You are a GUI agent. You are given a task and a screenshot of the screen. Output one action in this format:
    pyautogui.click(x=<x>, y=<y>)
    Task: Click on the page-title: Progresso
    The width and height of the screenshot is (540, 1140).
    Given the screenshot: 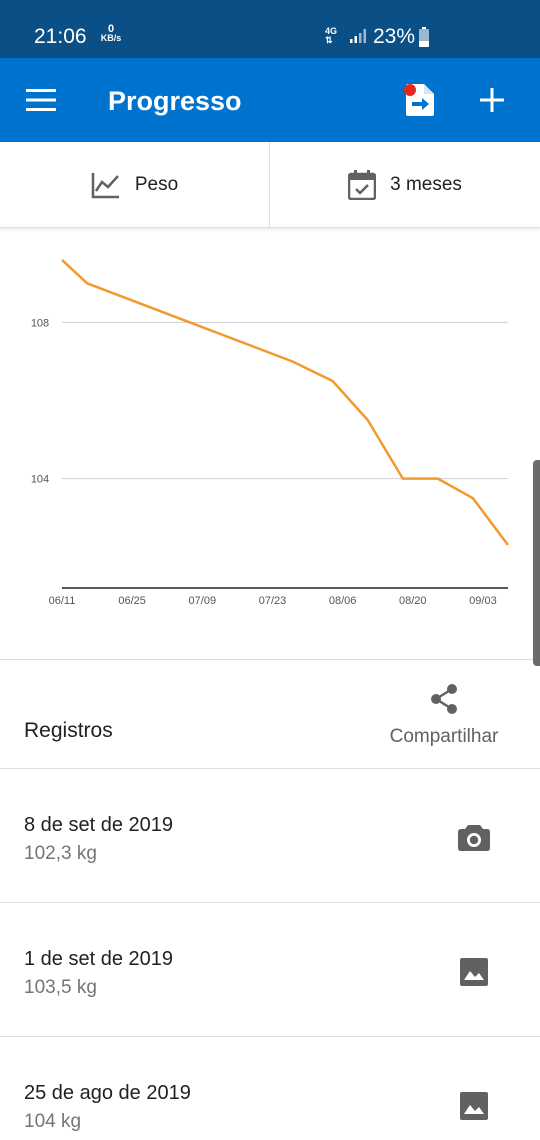 What is the action you would take?
    pyautogui.click(x=175, y=101)
    